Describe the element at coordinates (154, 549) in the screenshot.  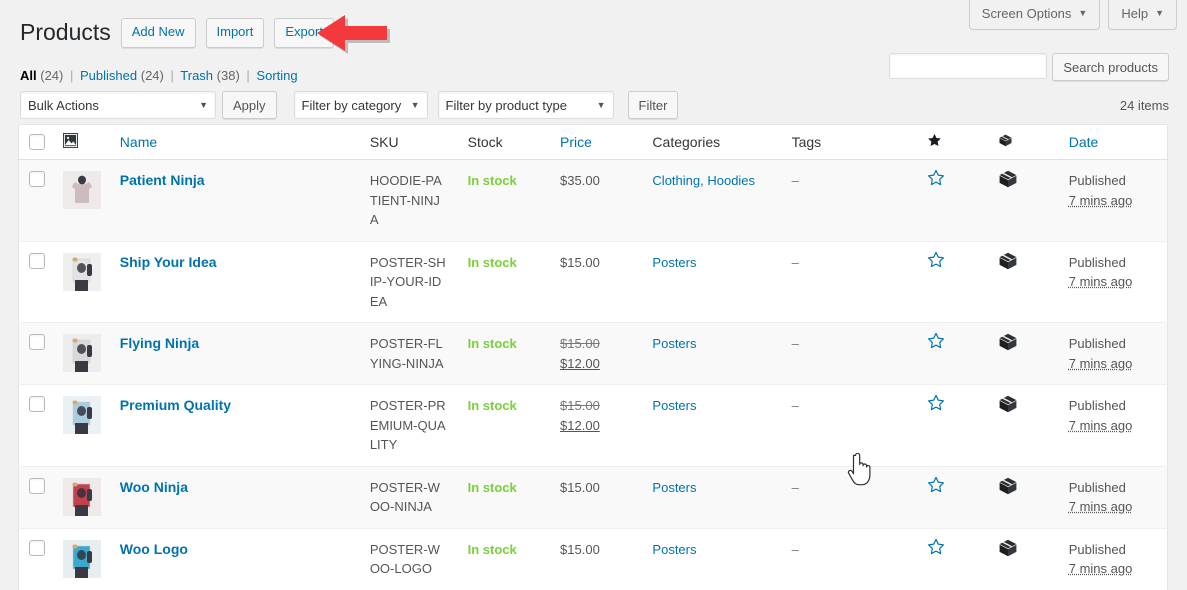
I see `product-name-link: Woo Logo` at that location.